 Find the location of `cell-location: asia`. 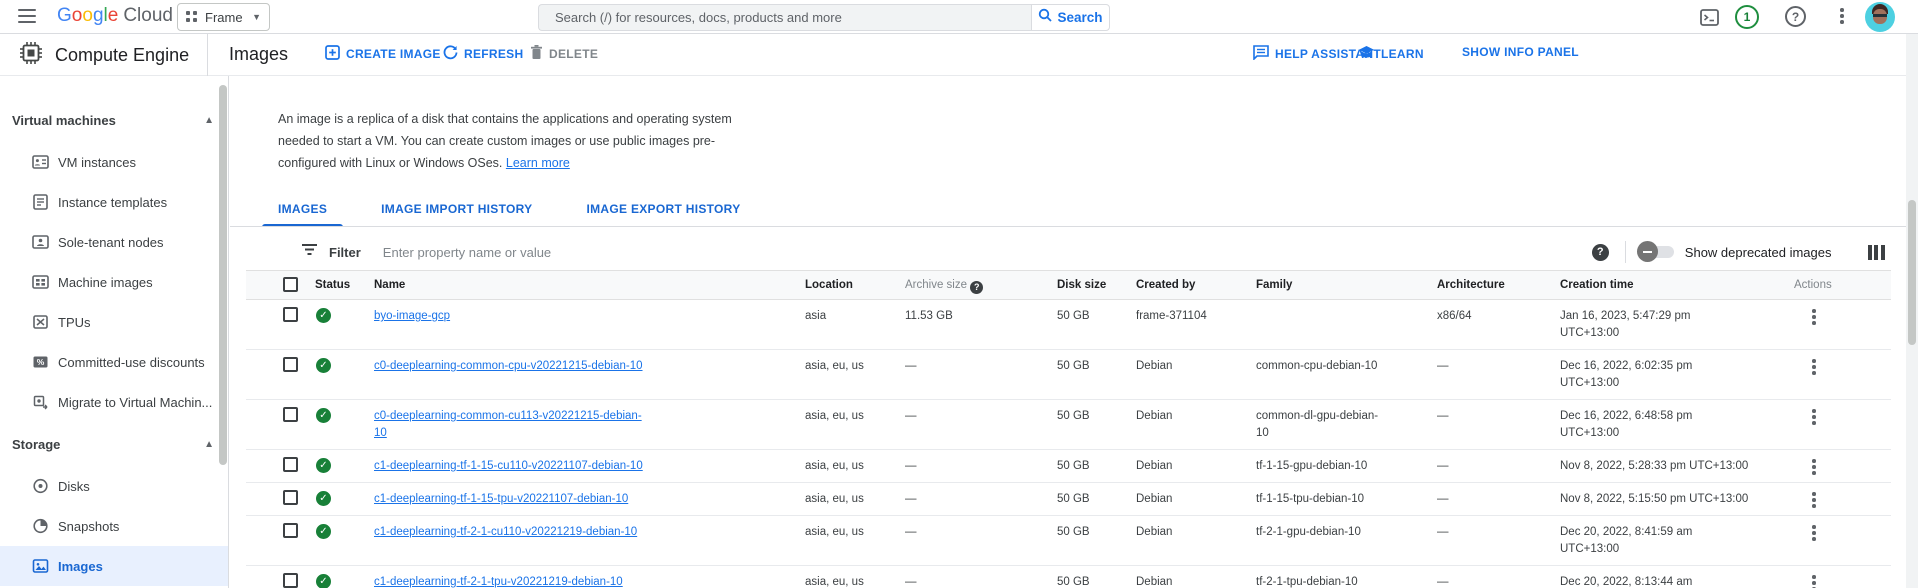

cell-location: asia is located at coordinates (816, 316).